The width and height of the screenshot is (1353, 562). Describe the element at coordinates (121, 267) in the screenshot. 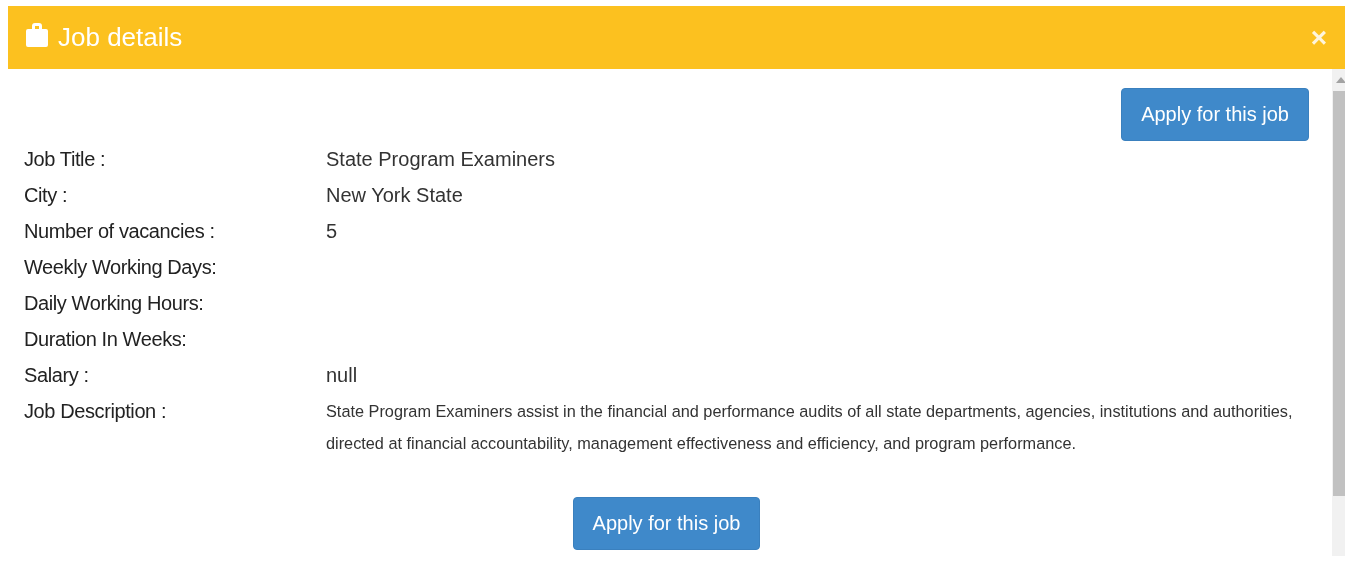

I see `field-label: Weekly Working Days:` at that location.